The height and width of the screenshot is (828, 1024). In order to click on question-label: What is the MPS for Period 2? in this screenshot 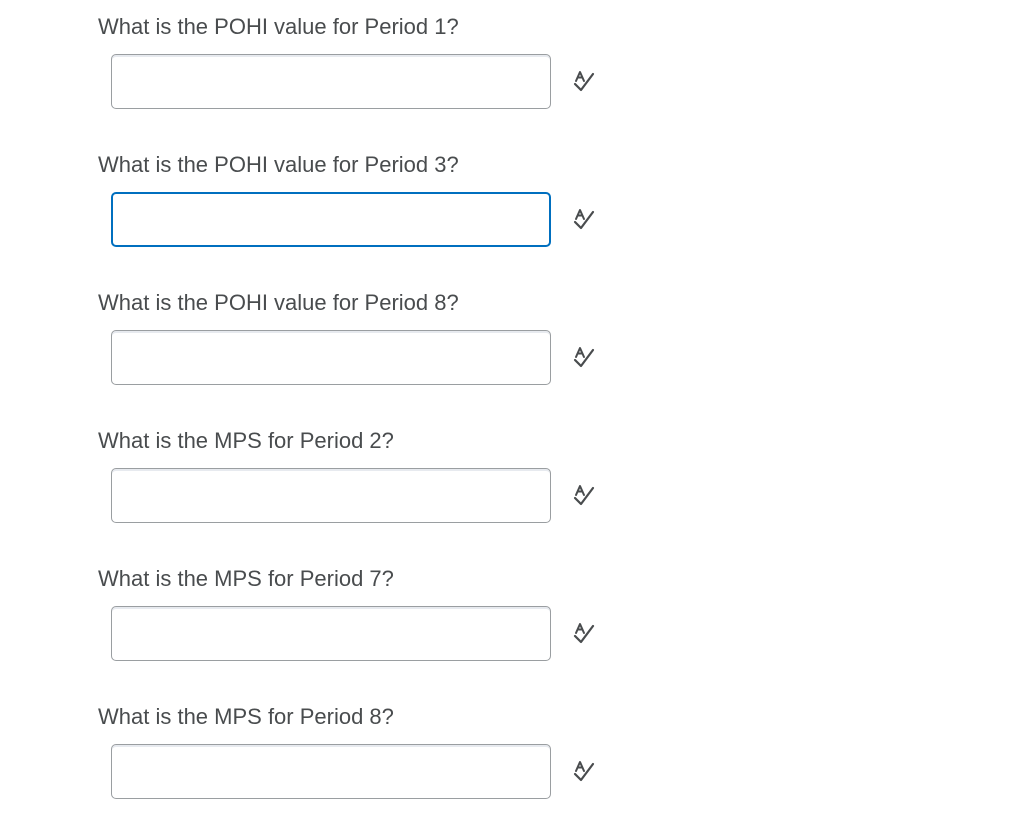, I will do `click(246, 440)`.